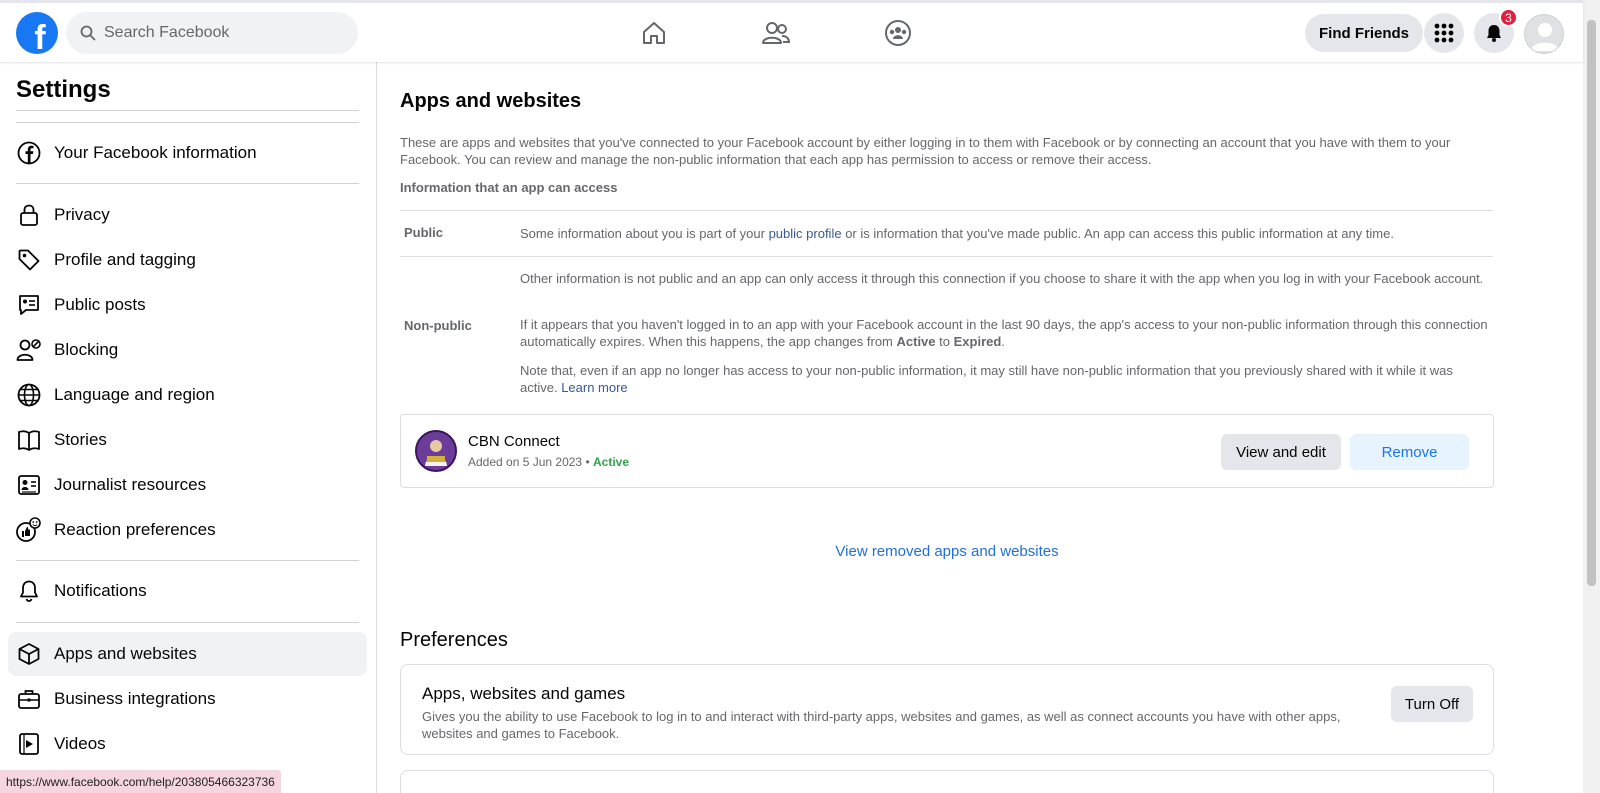  Describe the element at coordinates (29, 153) in the screenshot. I see `facebook-circle-icon` at that location.